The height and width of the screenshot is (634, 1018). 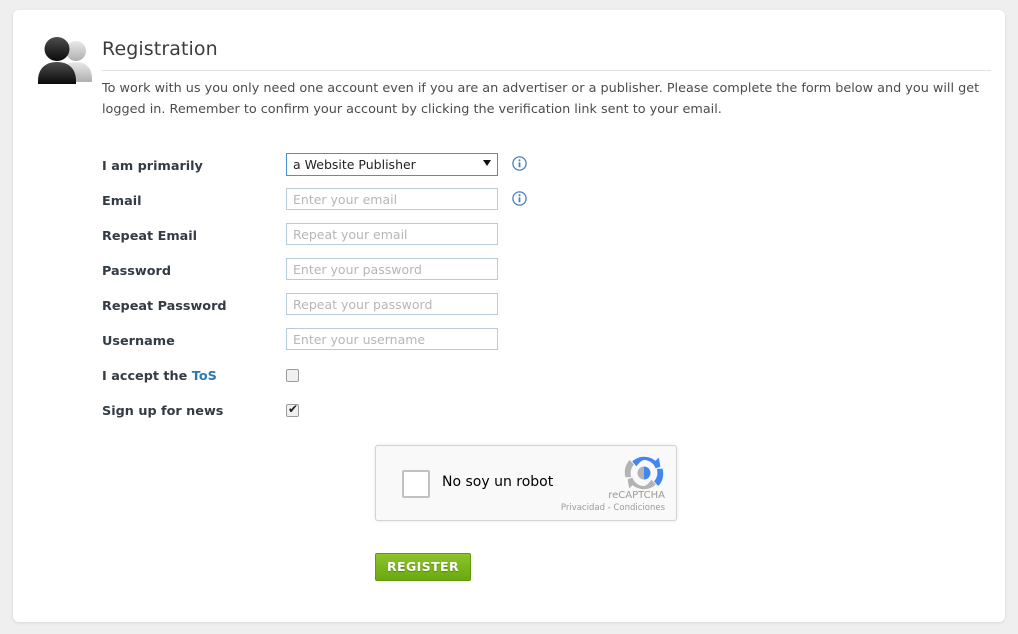 I want to click on label-accept-tos: I accept the ToS, so click(x=159, y=376).